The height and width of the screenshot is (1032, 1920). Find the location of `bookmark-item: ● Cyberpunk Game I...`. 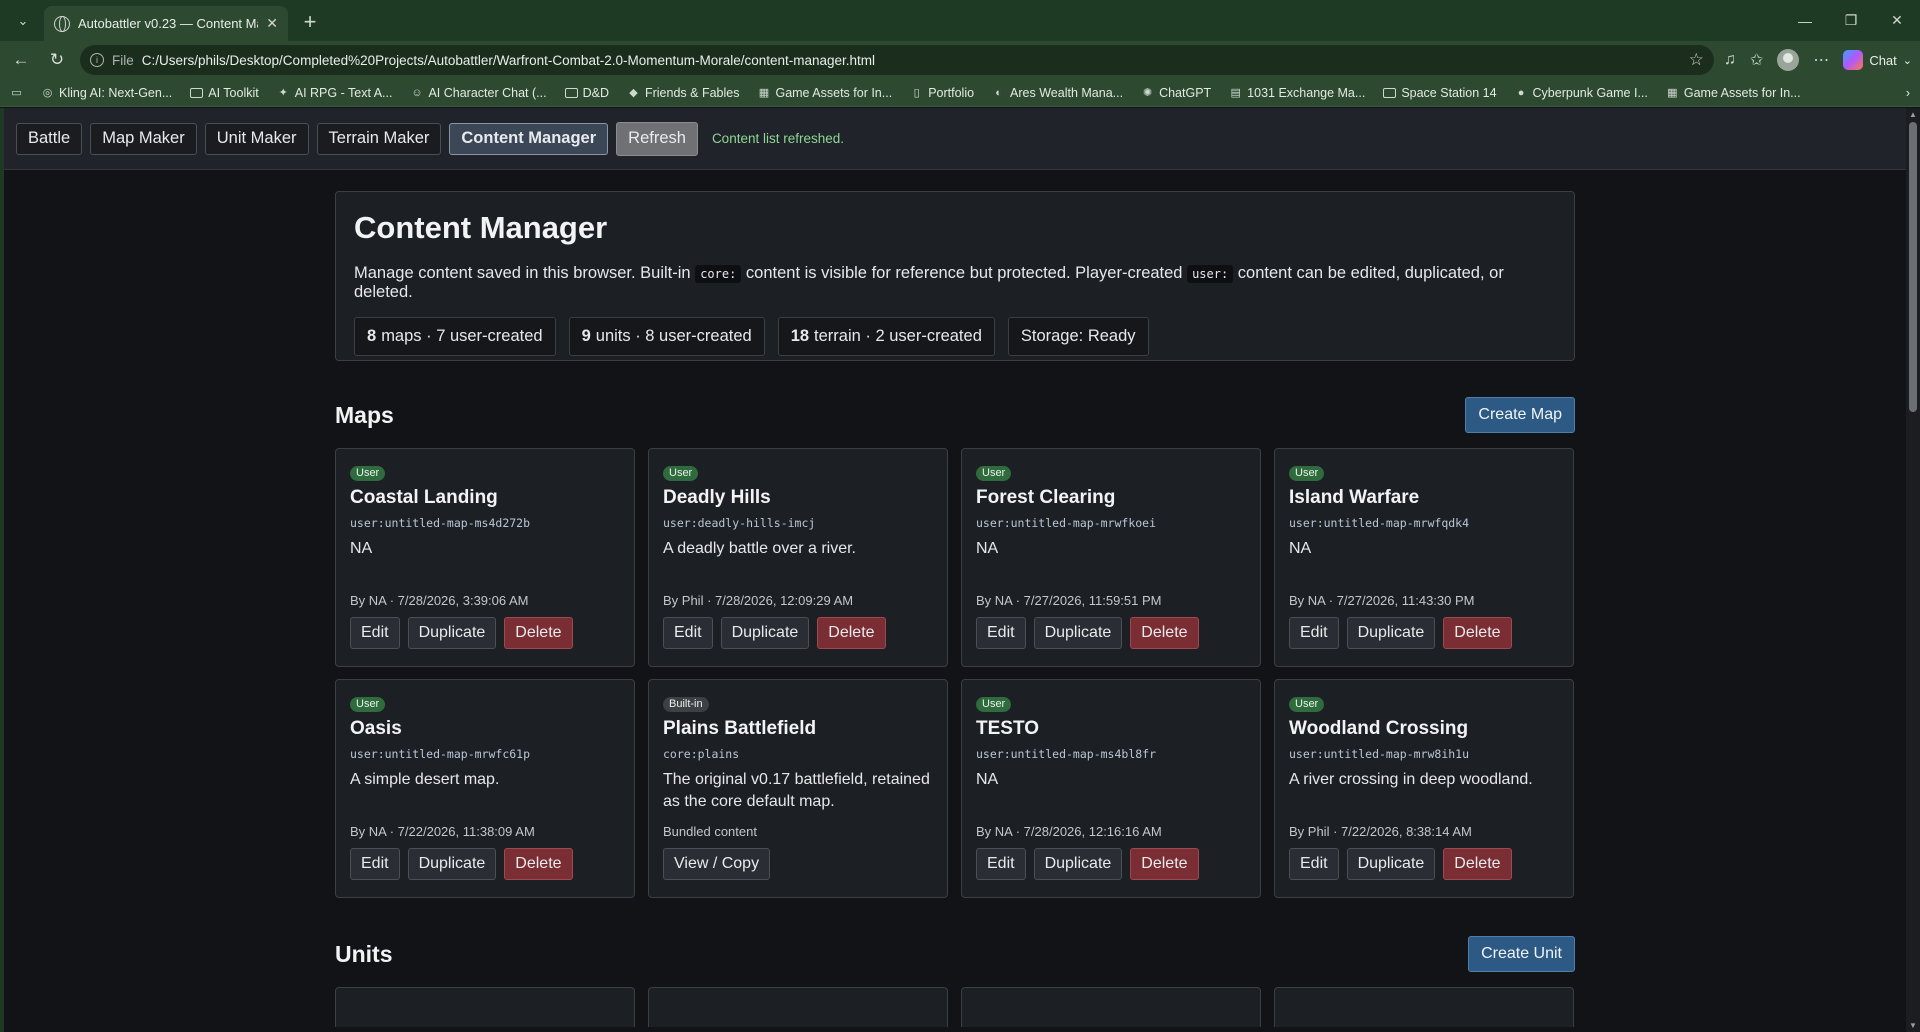

bookmark-item: ● Cyberpunk Game I... is located at coordinates (1581, 93).